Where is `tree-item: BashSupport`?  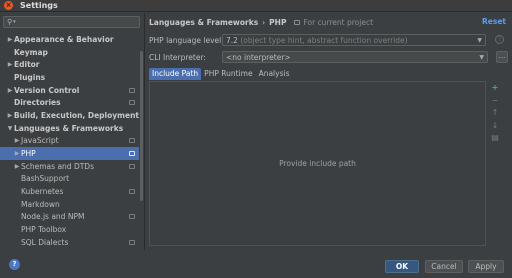 tree-item: BashSupport is located at coordinates (69, 179).